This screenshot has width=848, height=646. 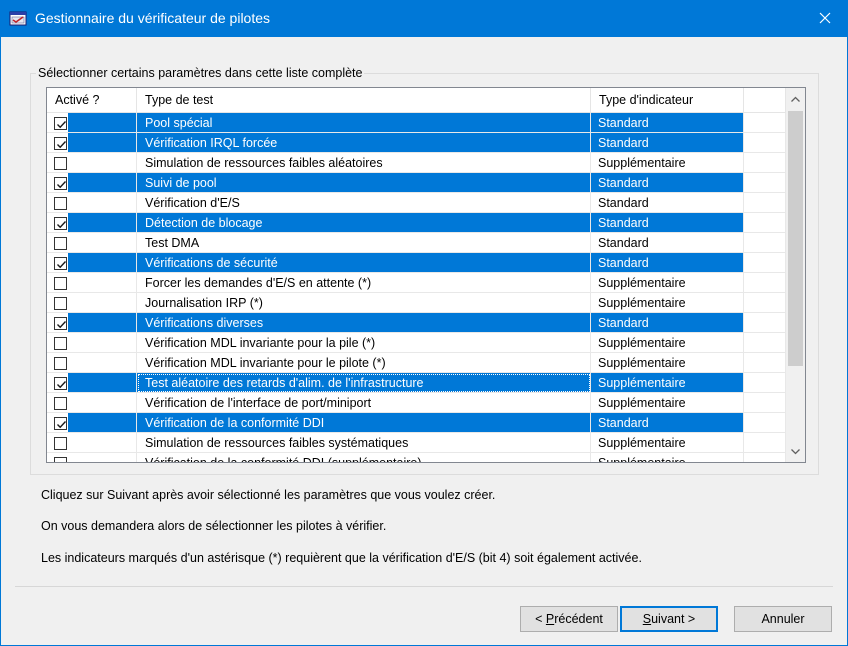 What do you see at coordinates (424, 18) in the screenshot?
I see `title-bar: Gestionnaire du vérificateur de pilotes` at bounding box center [424, 18].